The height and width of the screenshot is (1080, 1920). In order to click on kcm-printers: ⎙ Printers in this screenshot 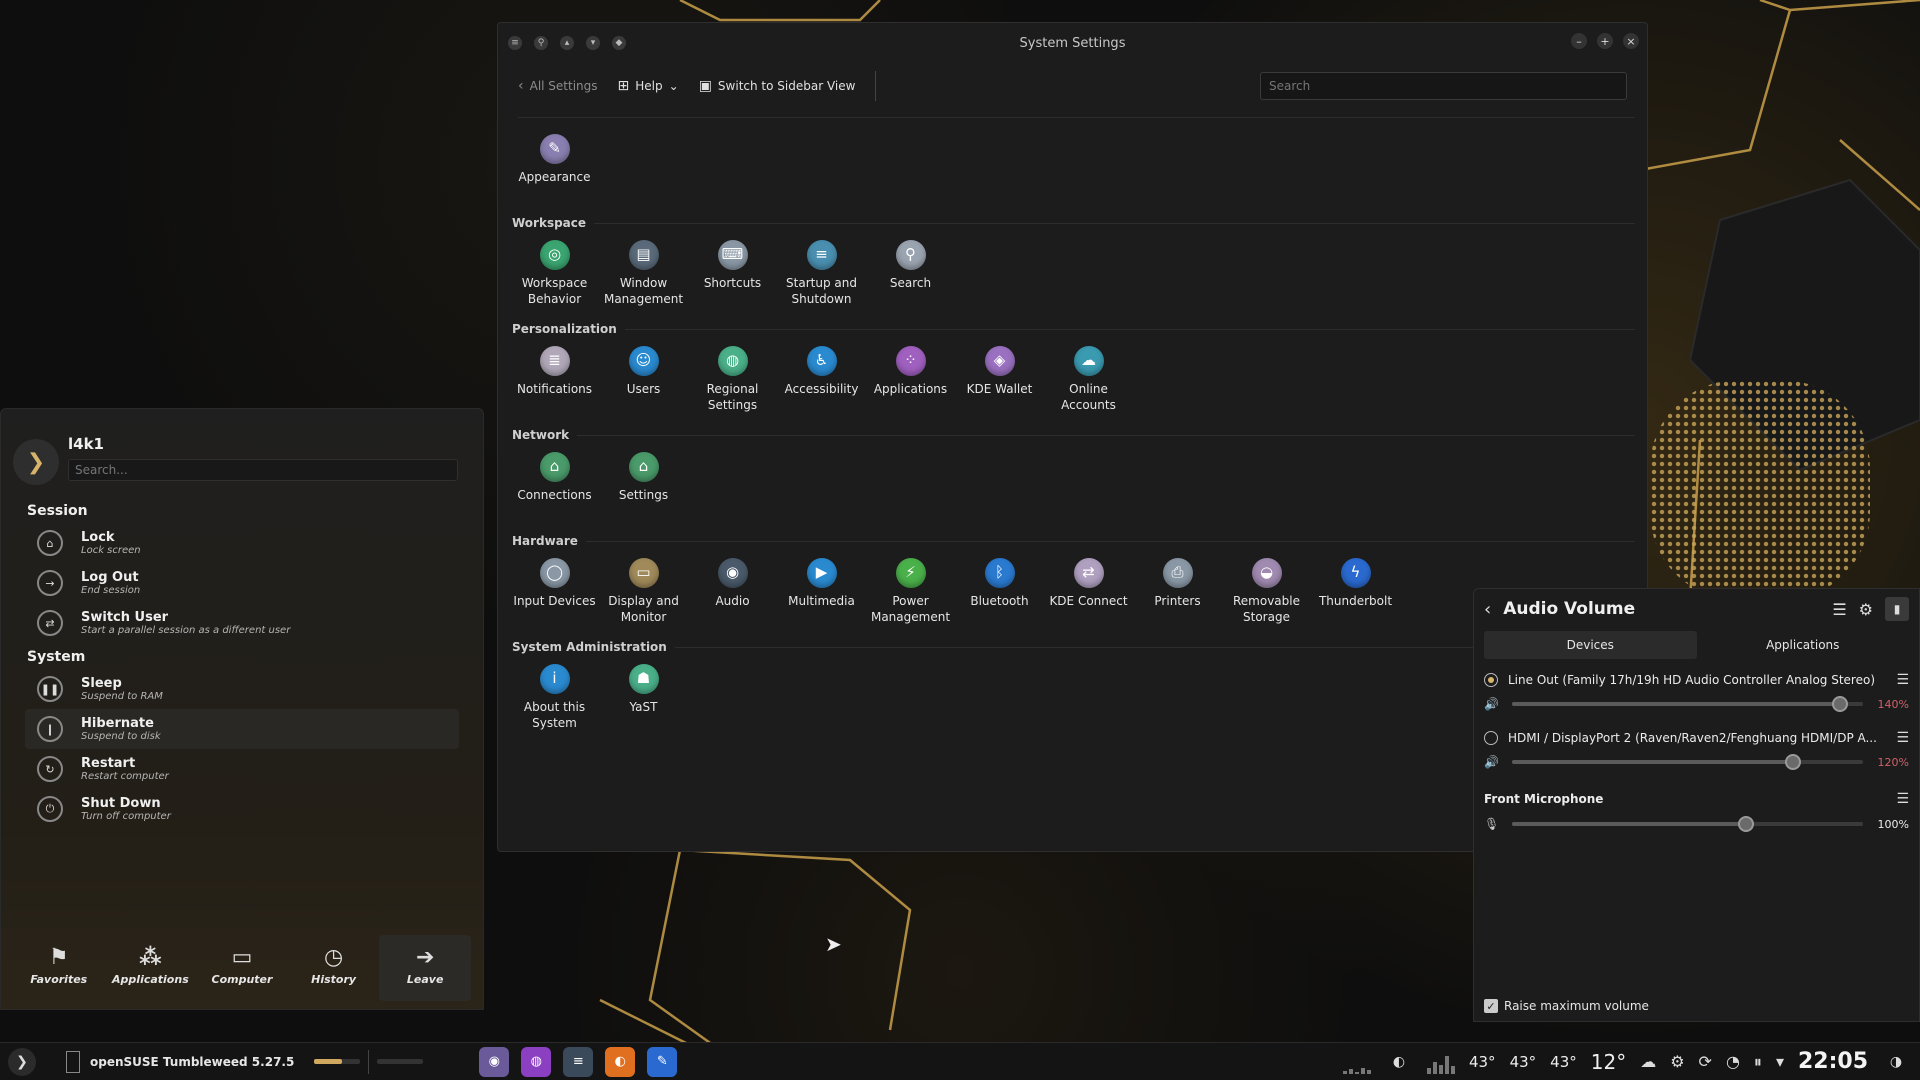, I will do `click(1177, 592)`.